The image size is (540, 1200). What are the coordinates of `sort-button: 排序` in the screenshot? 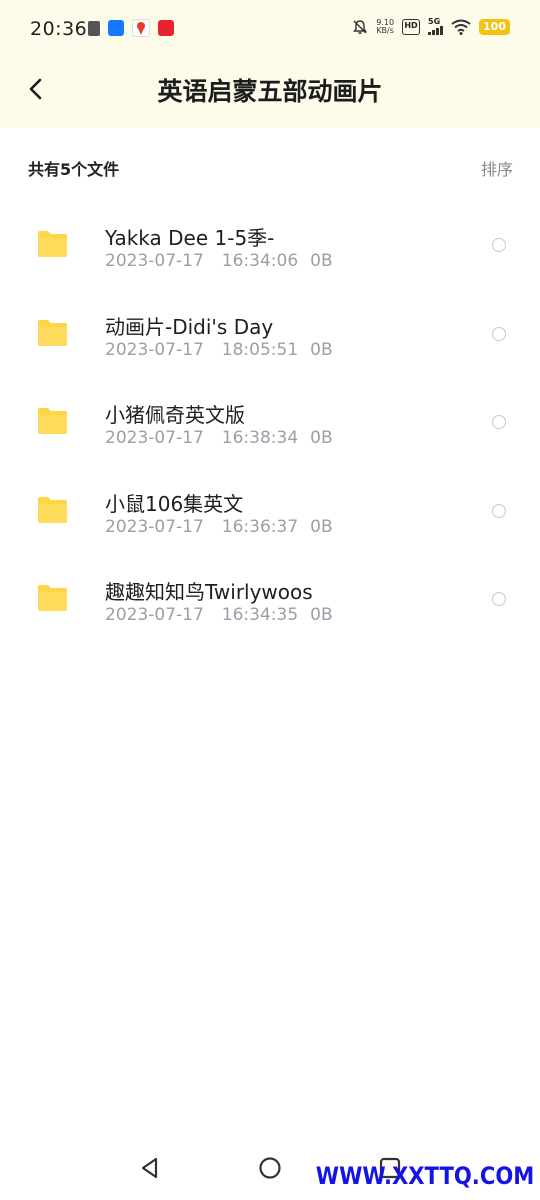 It's located at (497, 168).